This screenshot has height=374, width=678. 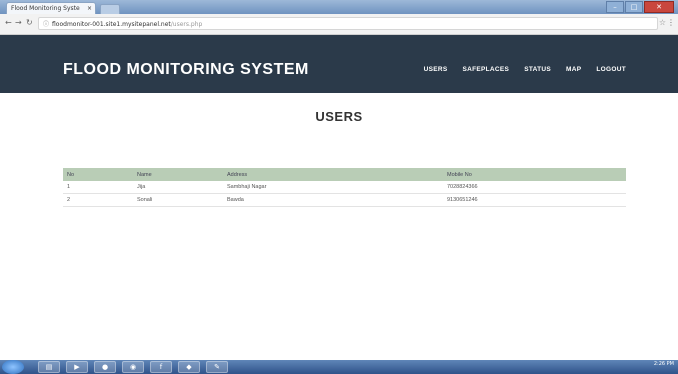 I want to click on nav-logout: LOGOUT, so click(x=611, y=69).